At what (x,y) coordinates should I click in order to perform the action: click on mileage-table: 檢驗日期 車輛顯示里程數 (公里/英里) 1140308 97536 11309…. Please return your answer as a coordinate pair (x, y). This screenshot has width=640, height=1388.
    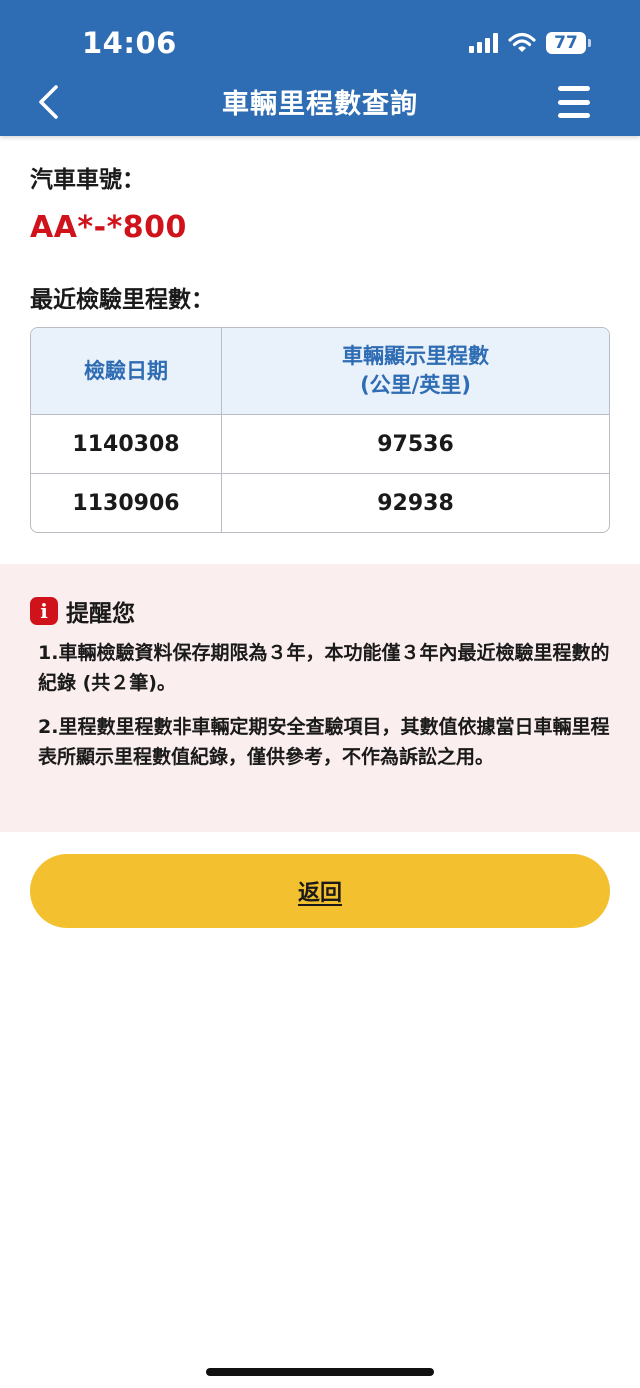
    Looking at the image, I should click on (320, 430).